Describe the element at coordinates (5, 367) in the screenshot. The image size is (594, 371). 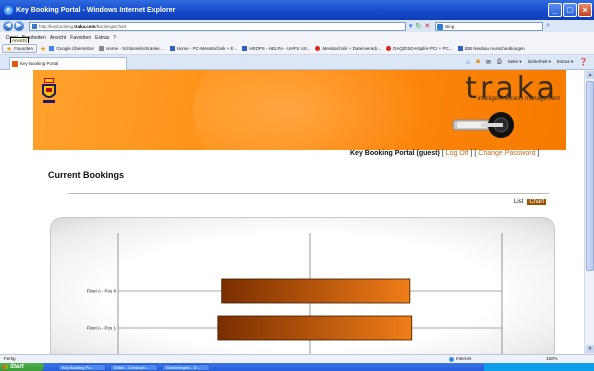
I see `windows-logo-icon` at that location.